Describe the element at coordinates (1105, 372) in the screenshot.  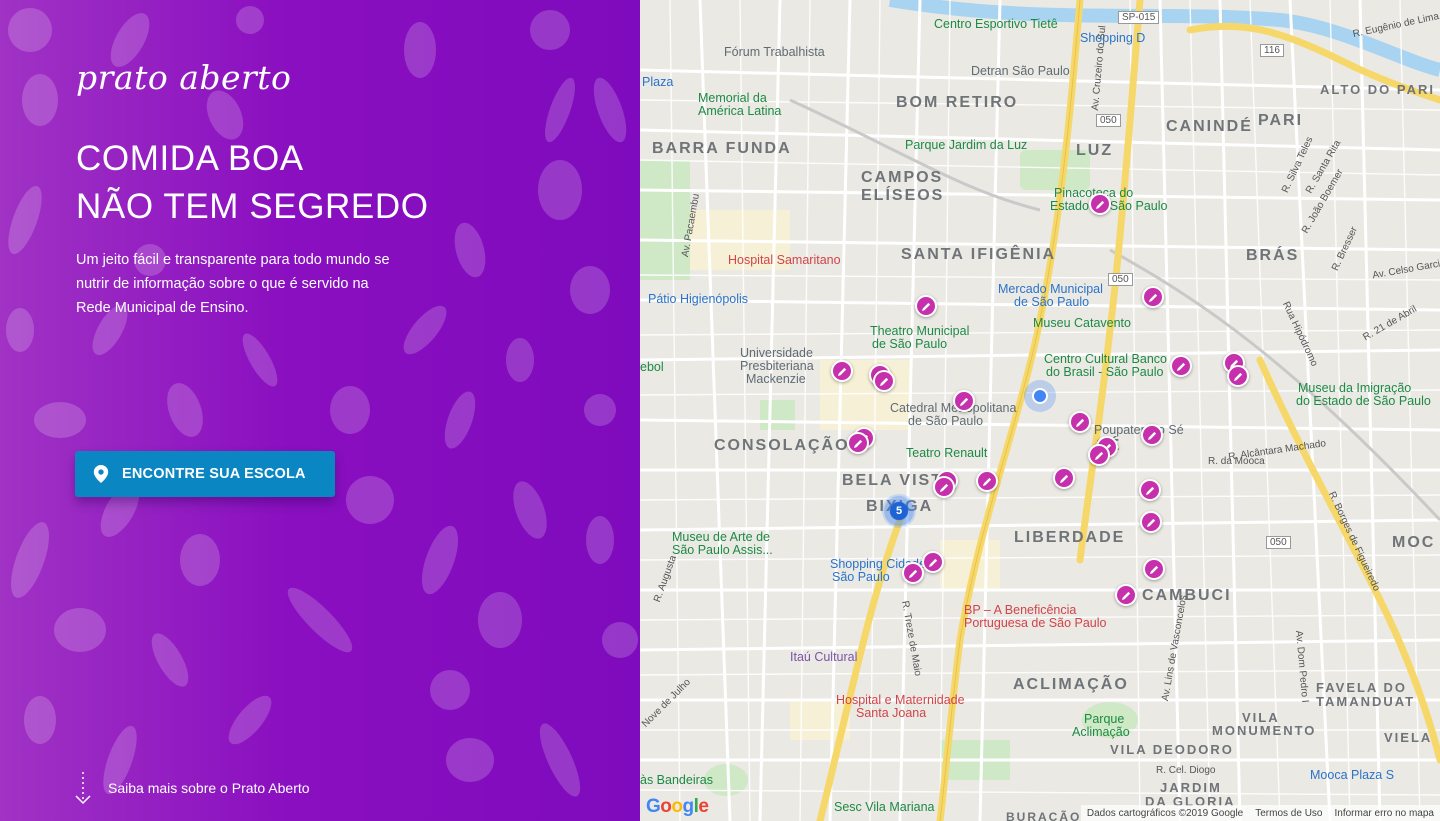
I see `poi-ccbb-2: do Brasil - São Paulo` at that location.